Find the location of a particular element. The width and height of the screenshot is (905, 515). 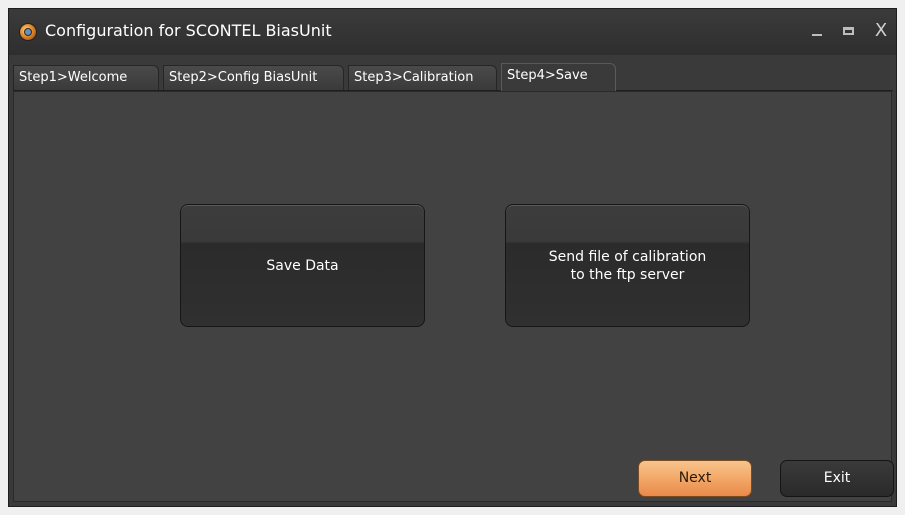

minimize-icon is located at coordinates (817, 35).